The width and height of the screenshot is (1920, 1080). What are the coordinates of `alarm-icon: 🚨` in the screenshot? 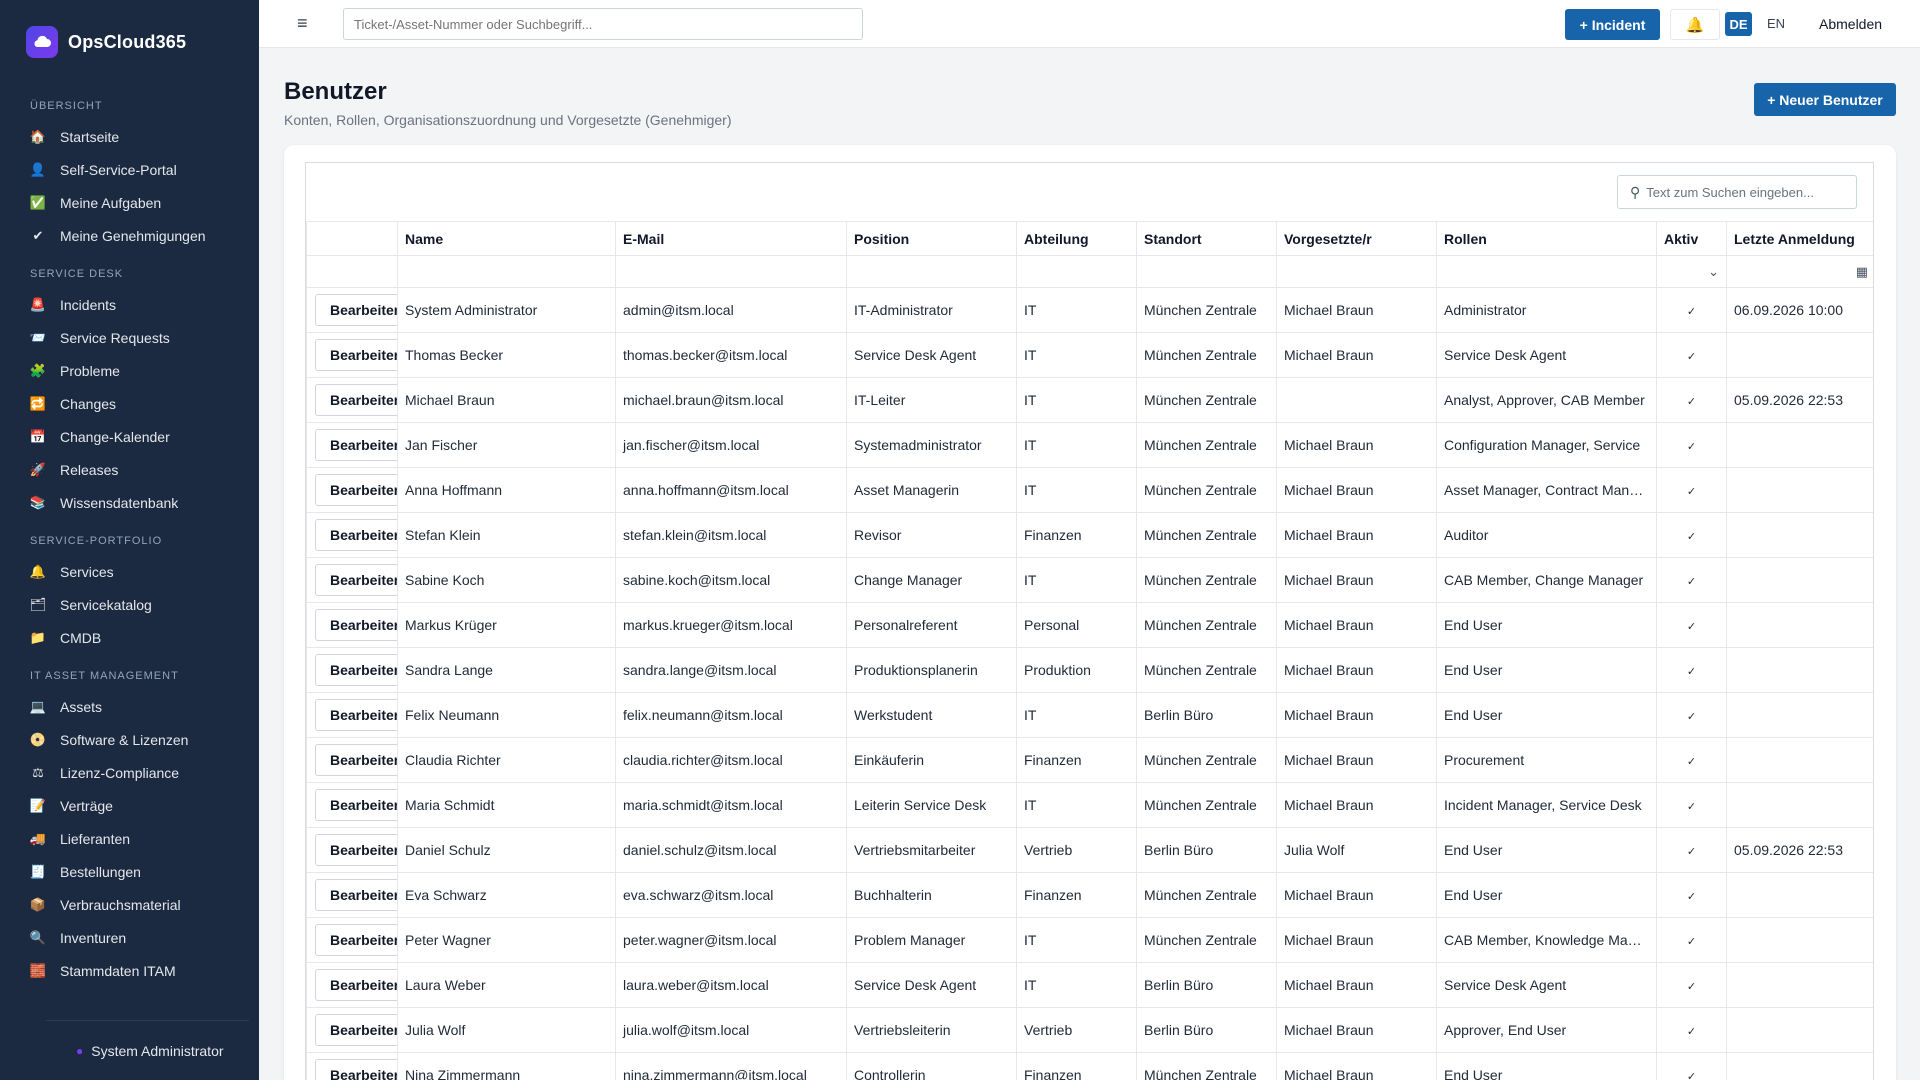 It's located at (38, 304).